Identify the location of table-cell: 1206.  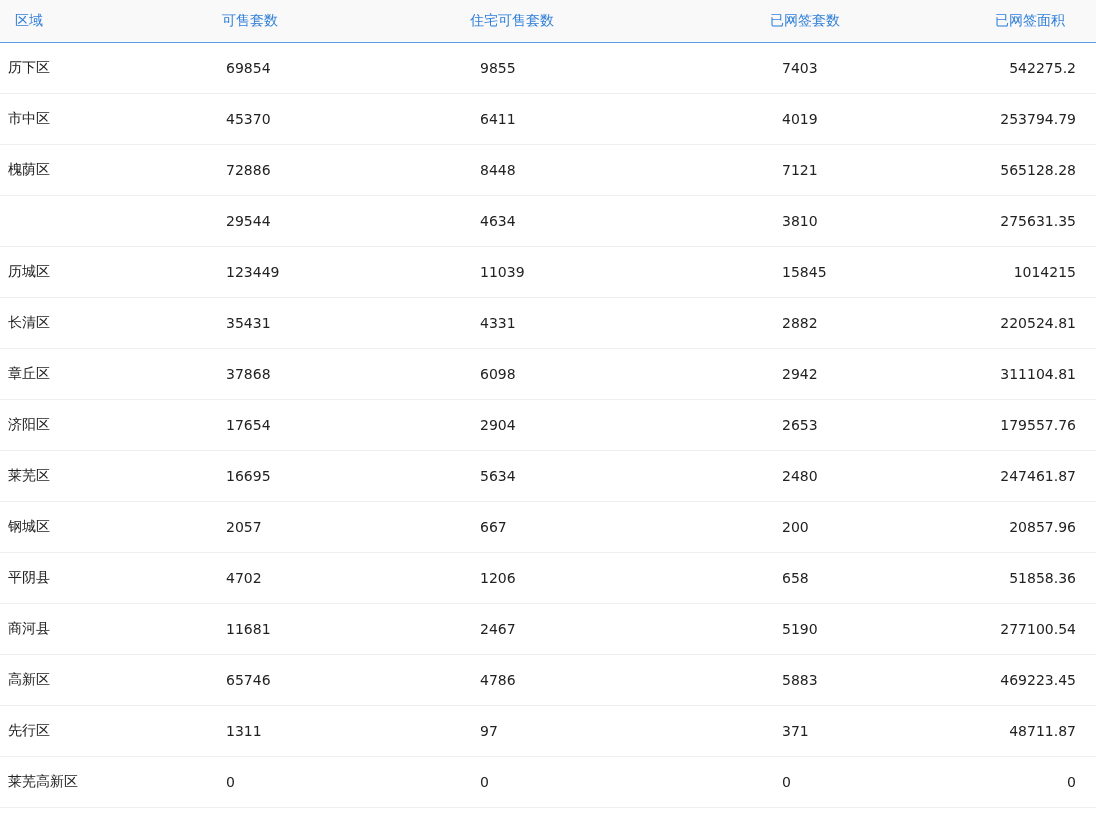
(498, 578).